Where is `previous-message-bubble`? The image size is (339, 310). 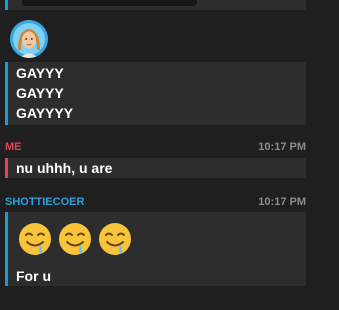
previous-message-bubble is located at coordinates (155, 5).